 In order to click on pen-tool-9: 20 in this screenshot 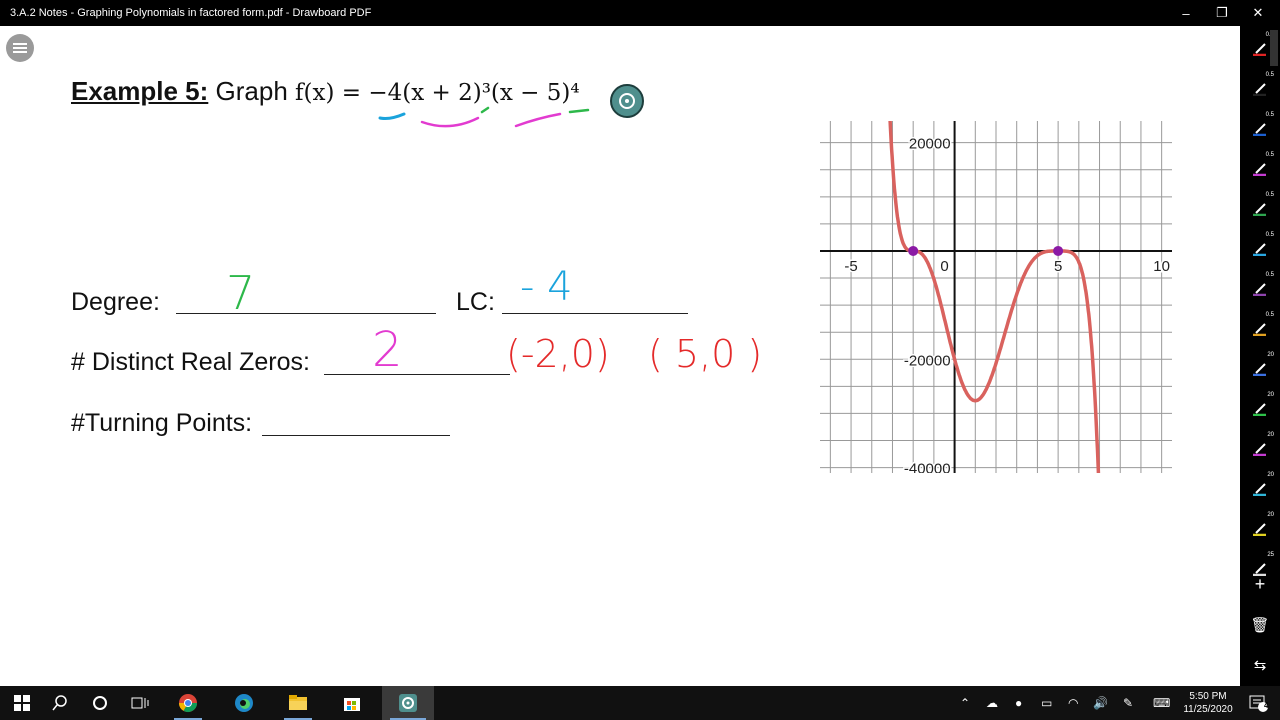, I will do `click(1260, 367)`.